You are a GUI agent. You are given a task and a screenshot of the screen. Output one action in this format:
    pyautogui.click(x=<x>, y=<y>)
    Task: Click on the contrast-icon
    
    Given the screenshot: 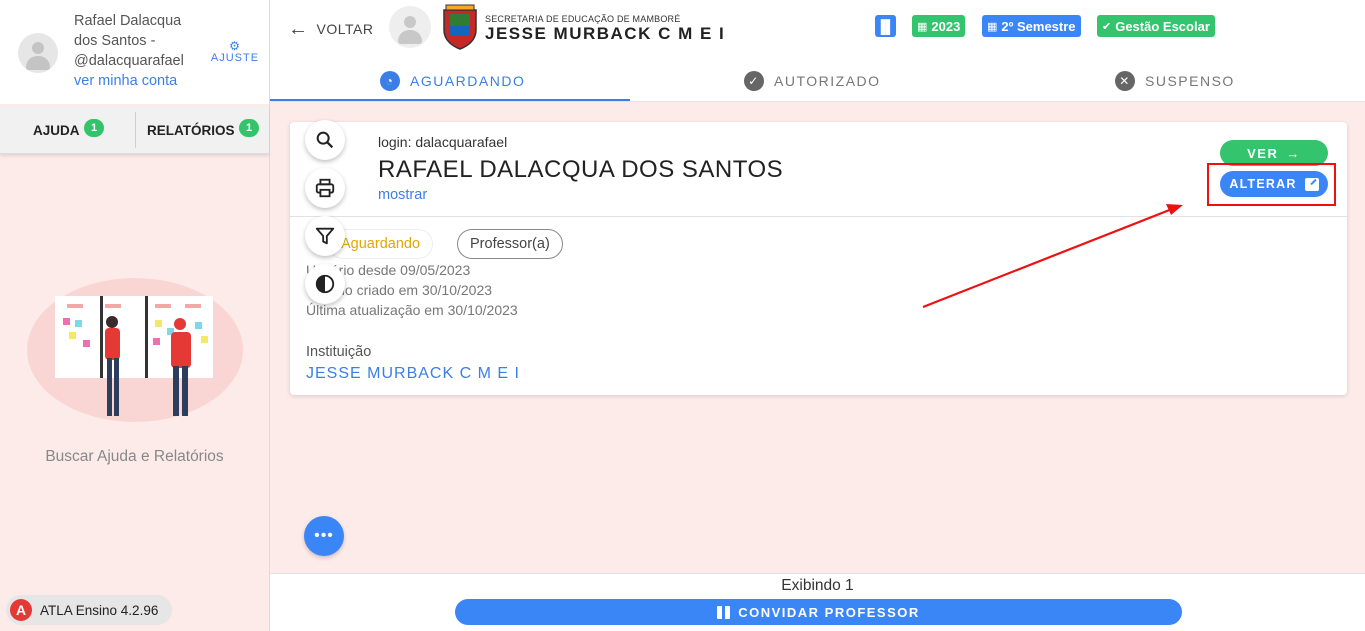 What is the action you would take?
    pyautogui.click(x=325, y=284)
    